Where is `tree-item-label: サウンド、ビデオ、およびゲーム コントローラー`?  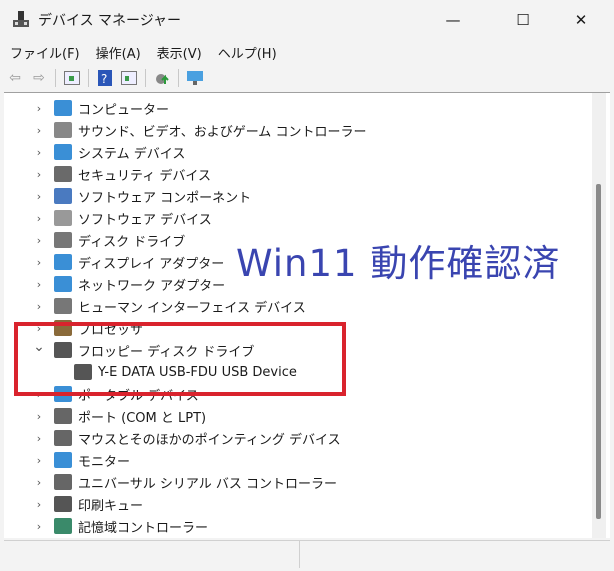
tree-item-label: サウンド、ビデオ、およびゲーム コントローラー is located at coordinates (222, 132).